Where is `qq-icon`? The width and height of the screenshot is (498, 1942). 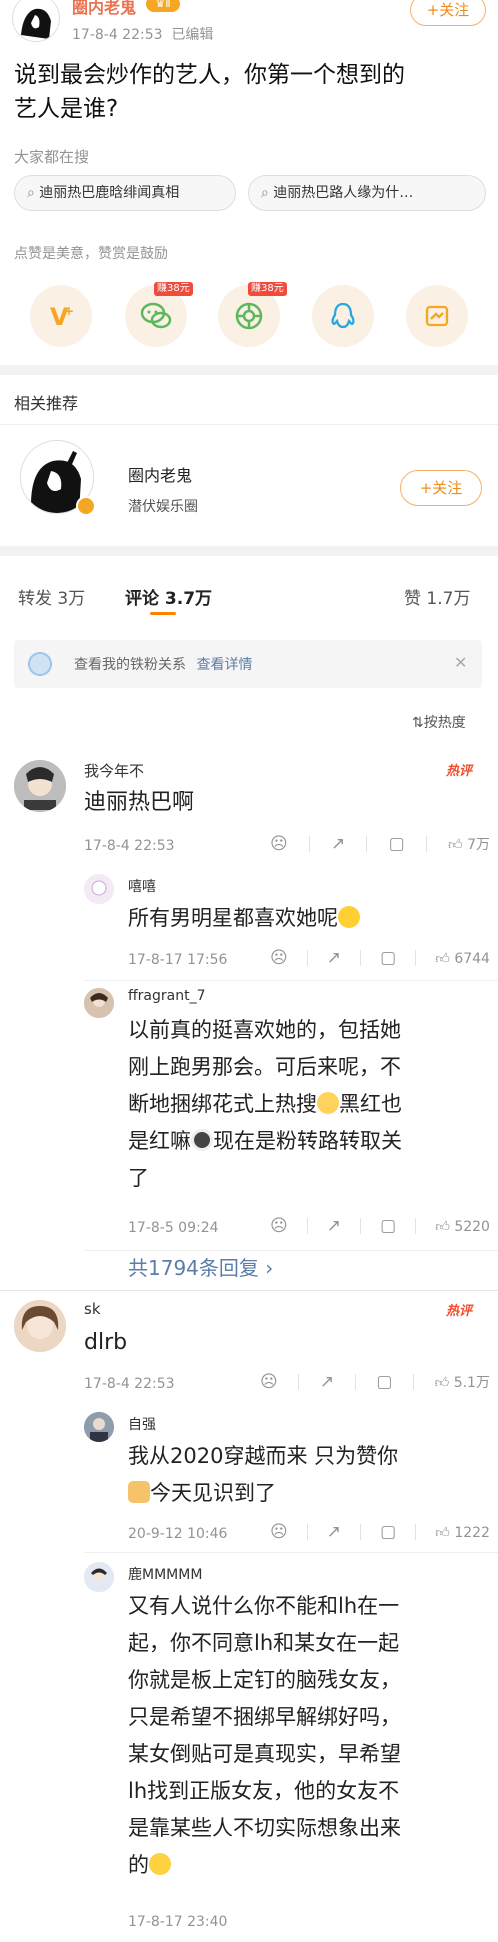
qq-icon is located at coordinates (343, 315).